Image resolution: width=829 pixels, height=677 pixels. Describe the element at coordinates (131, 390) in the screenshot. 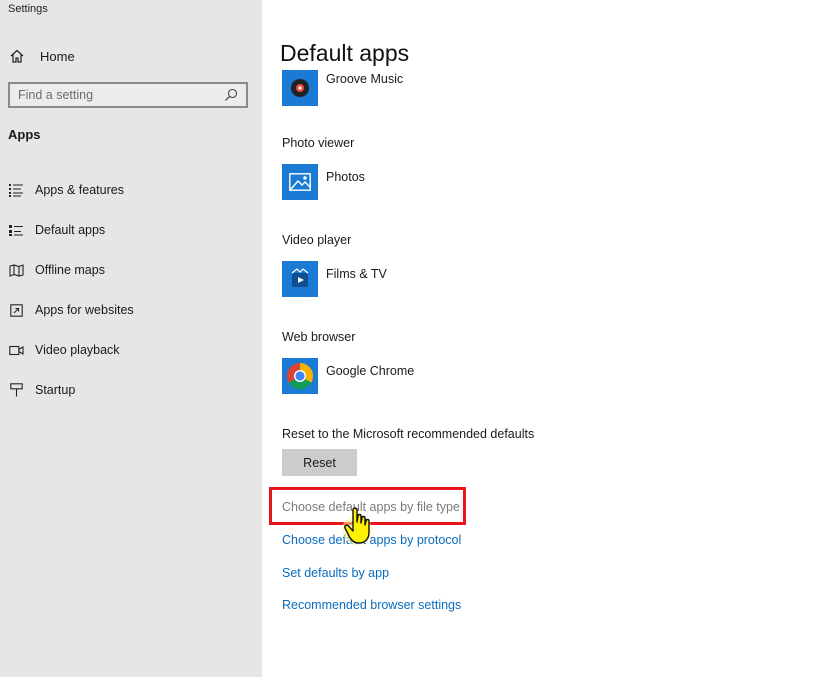

I see `sidebar-item-startup: Startup` at that location.